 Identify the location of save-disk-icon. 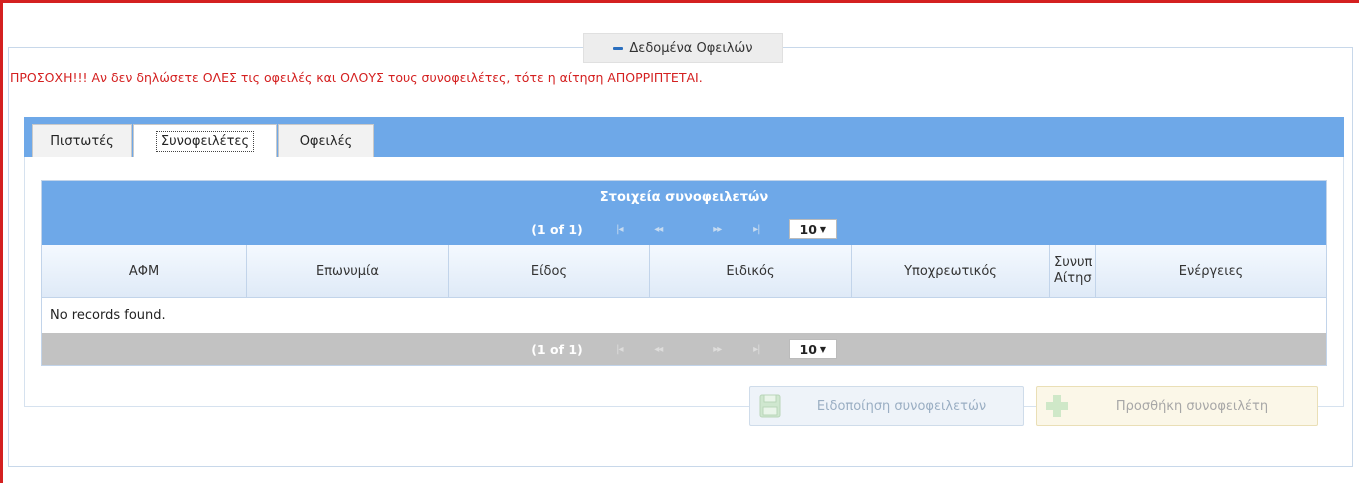
(770, 406).